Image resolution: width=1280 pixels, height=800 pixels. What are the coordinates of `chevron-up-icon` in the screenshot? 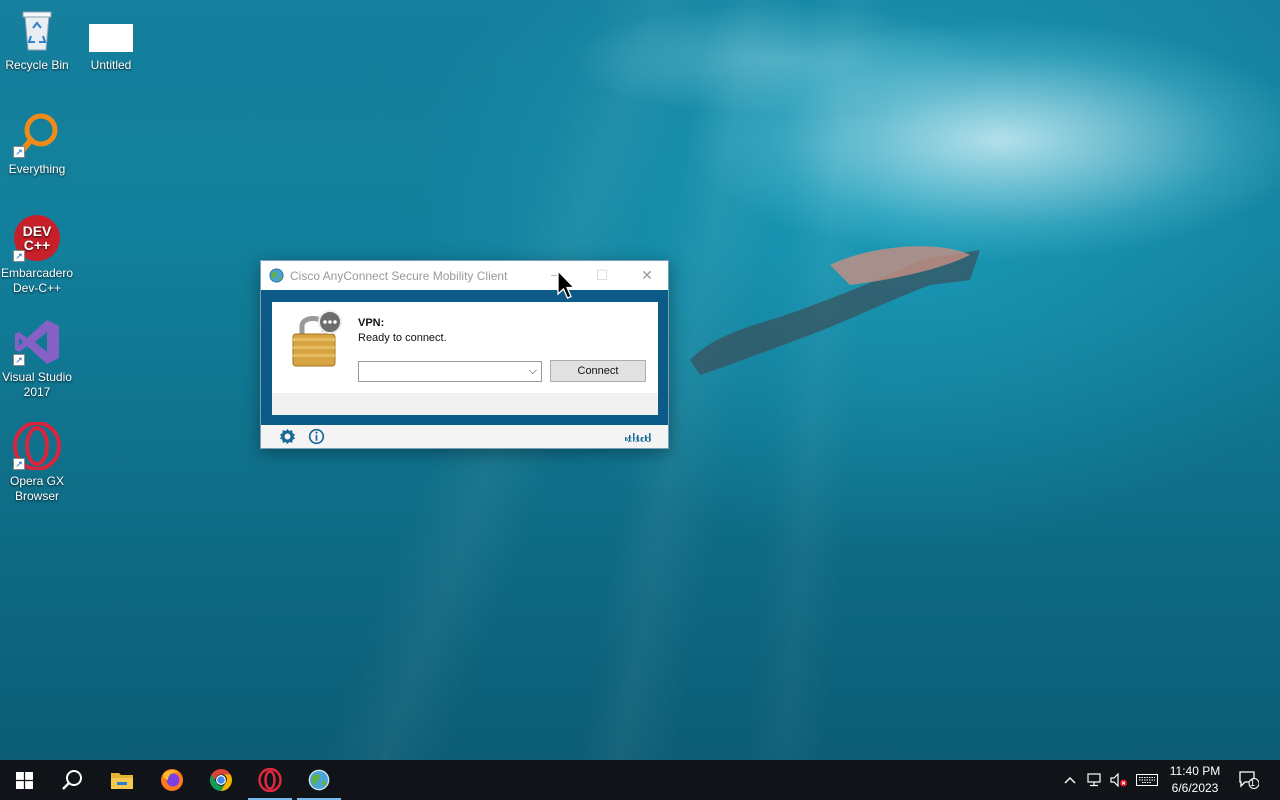 It's located at (1070, 780).